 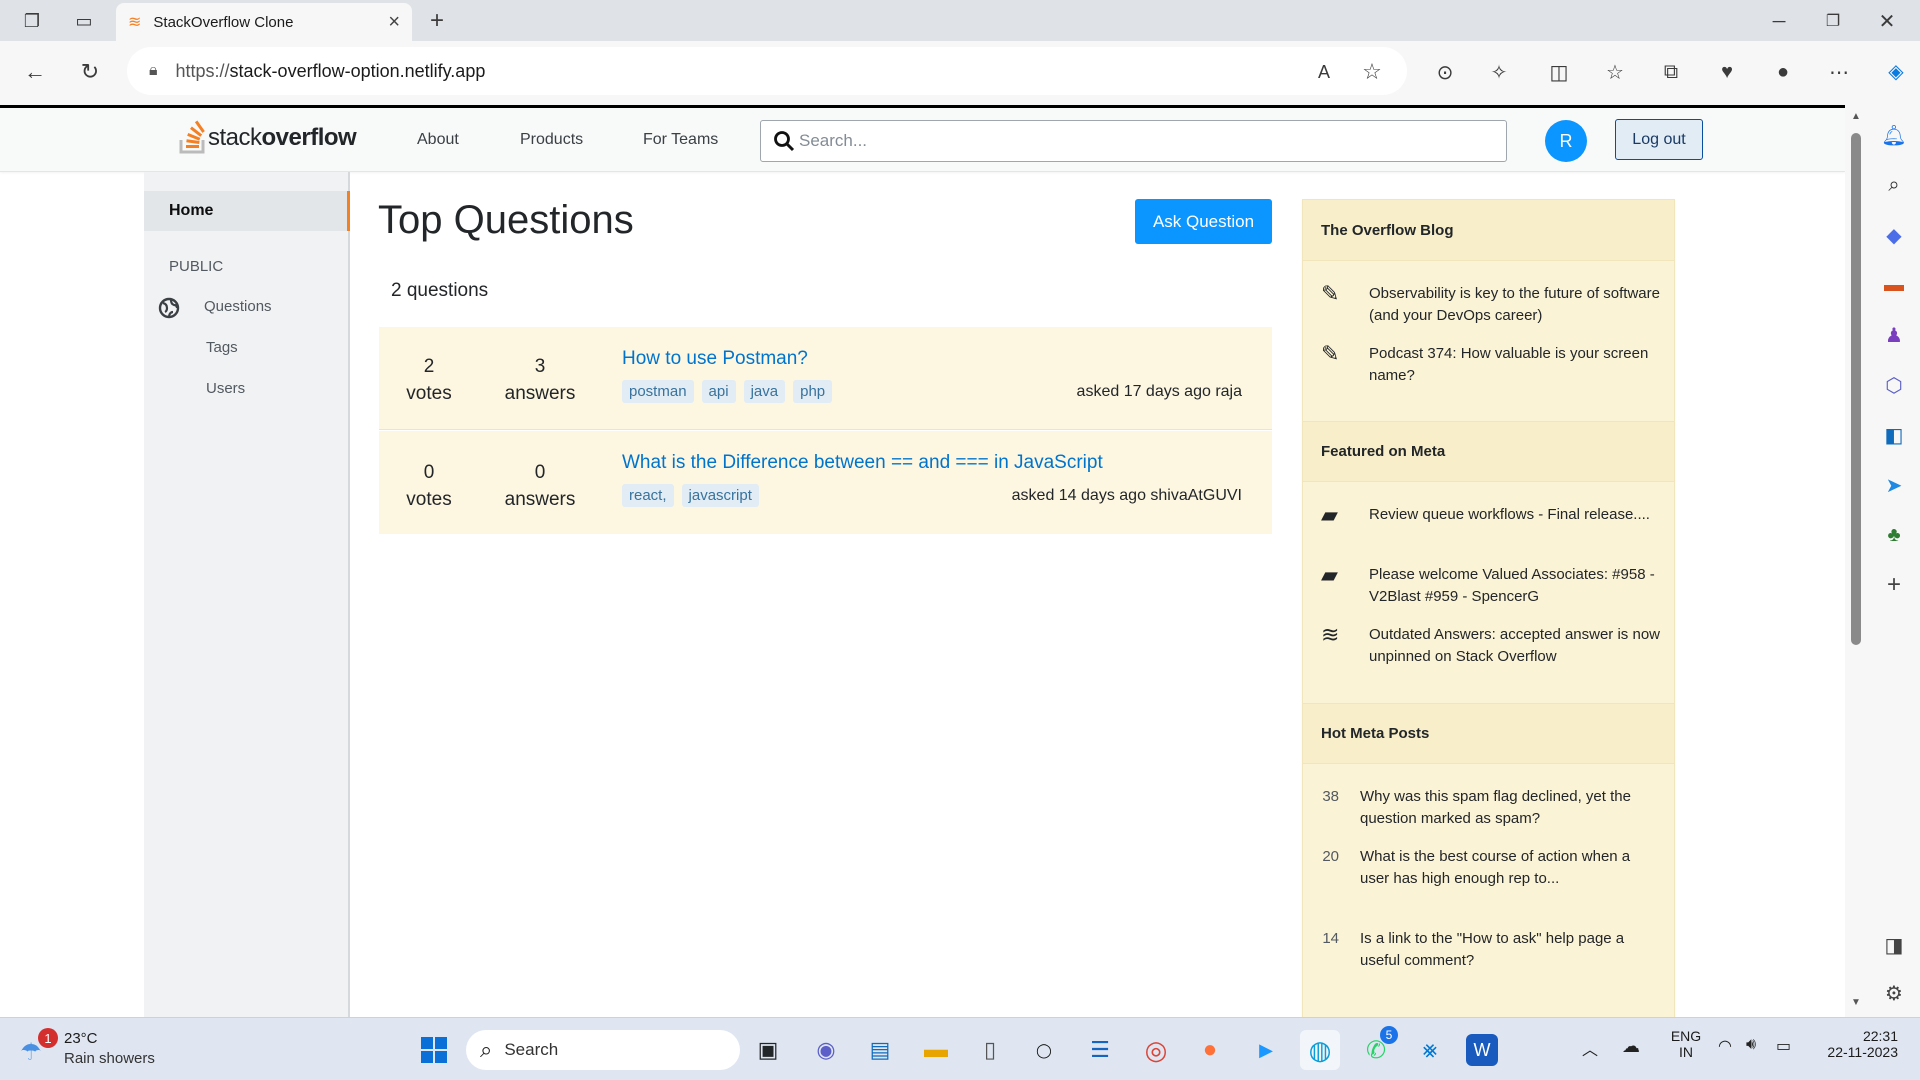 I want to click on workspaces-icon: ❐, so click(x=32, y=21).